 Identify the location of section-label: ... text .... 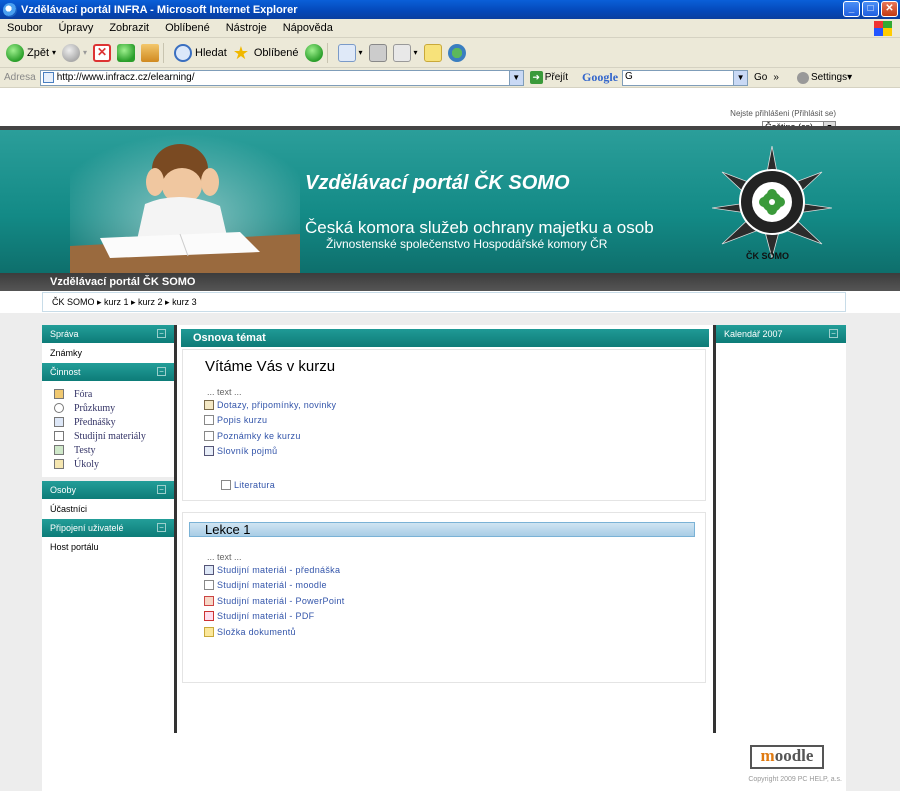
(224, 557).